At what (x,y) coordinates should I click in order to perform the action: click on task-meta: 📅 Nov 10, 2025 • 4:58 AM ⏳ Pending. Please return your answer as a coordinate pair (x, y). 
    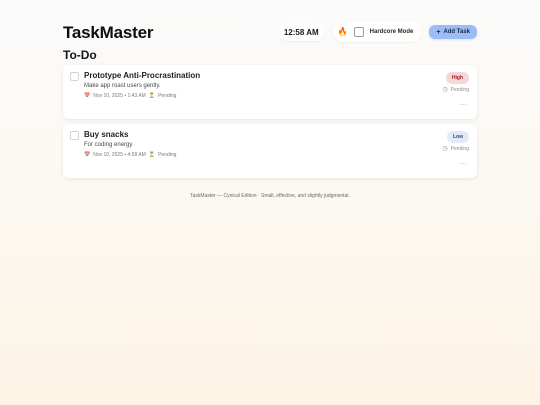
    Looking at the image, I should click on (130, 155).